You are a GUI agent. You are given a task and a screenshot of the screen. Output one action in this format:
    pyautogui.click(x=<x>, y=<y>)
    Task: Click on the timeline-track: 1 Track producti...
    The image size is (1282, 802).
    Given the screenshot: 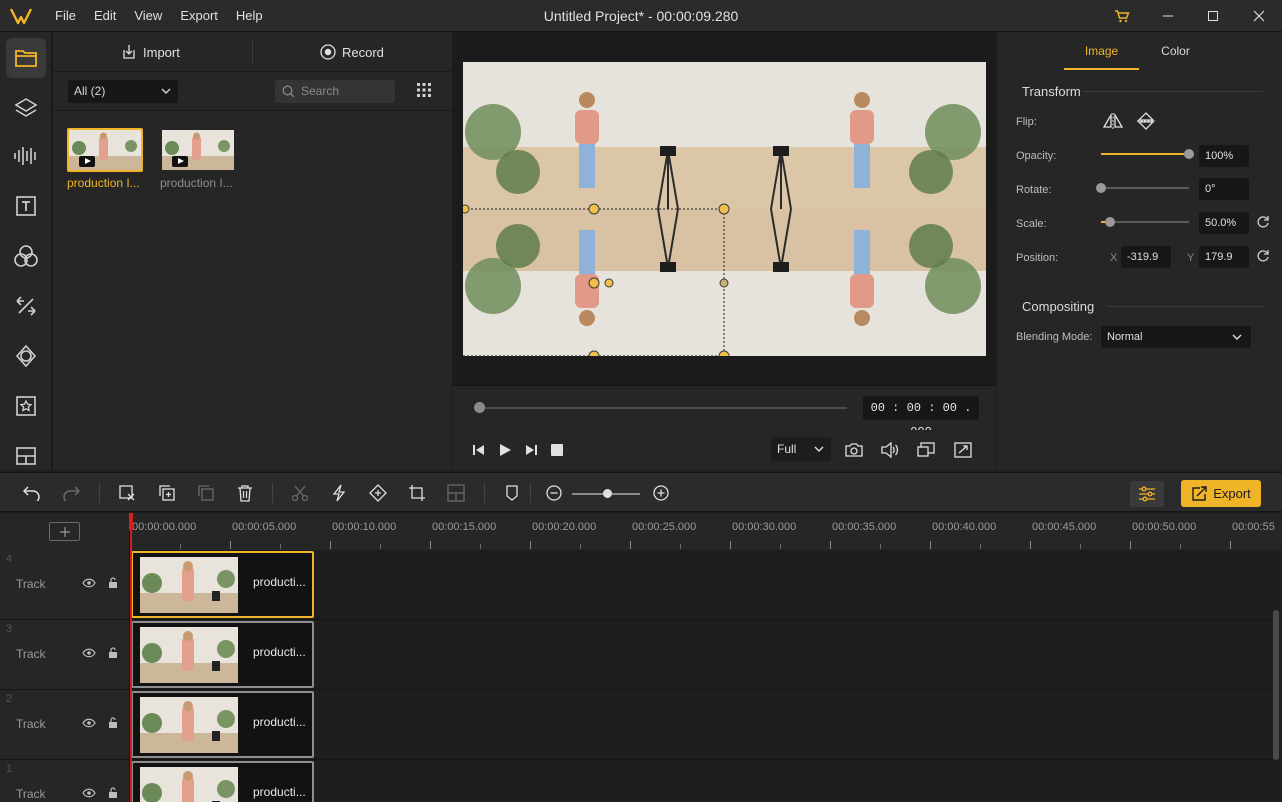 What is the action you would take?
    pyautogui.click(x=635, y=781)
    